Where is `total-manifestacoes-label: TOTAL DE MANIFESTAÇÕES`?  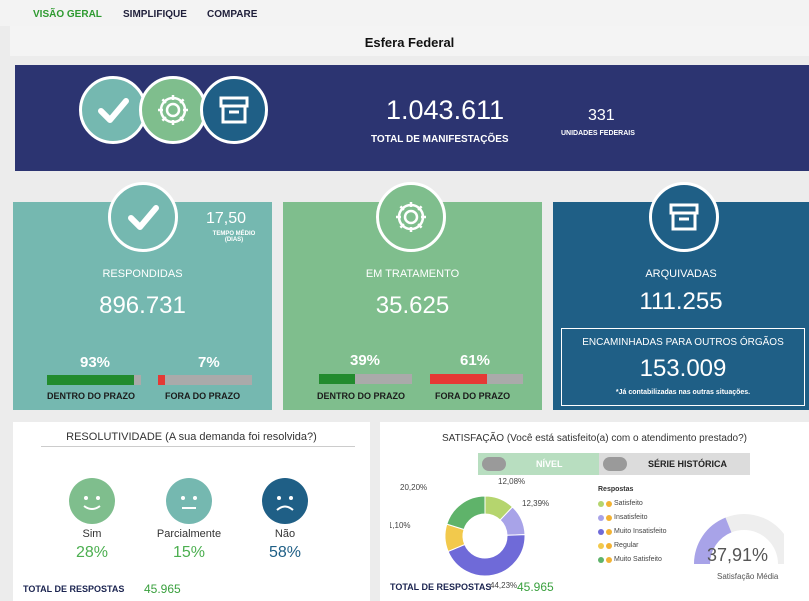 total-manifestacoes-label: TOTAL DE MANIFESTAÇÕES is located at coordinates (440, 139).